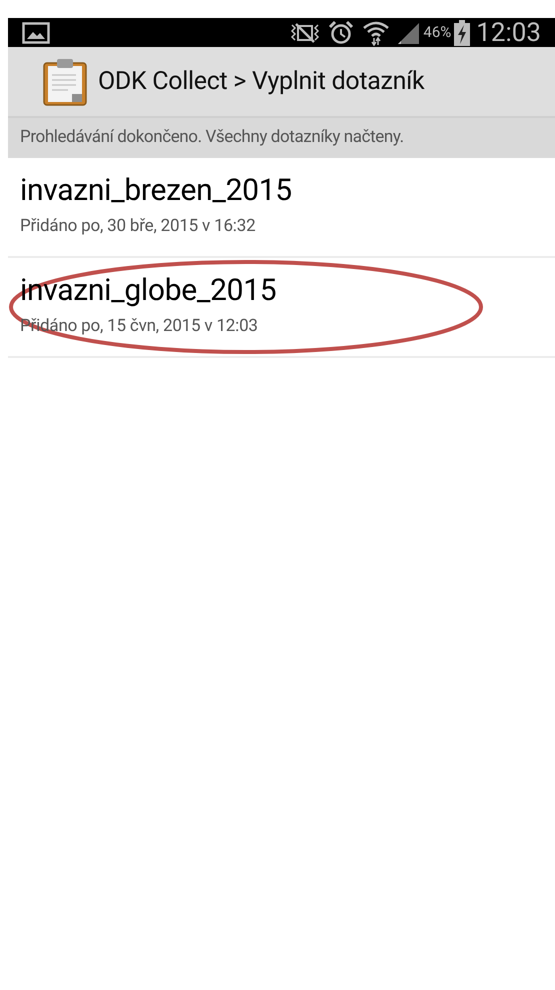  I want to click on app-title: ODK Collect > Vyplnit dotazník, so click(261, 82).